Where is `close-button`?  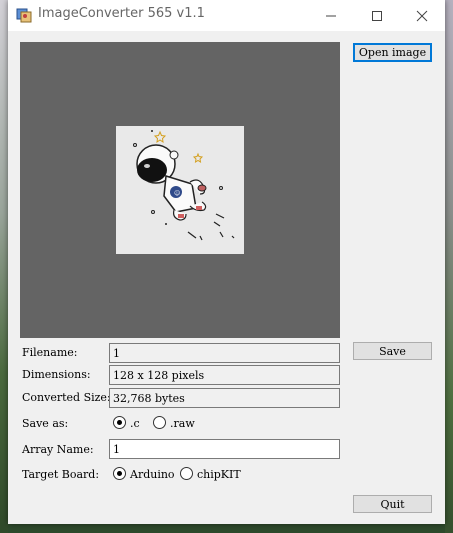 close-button is located at coordinates (422, 15).